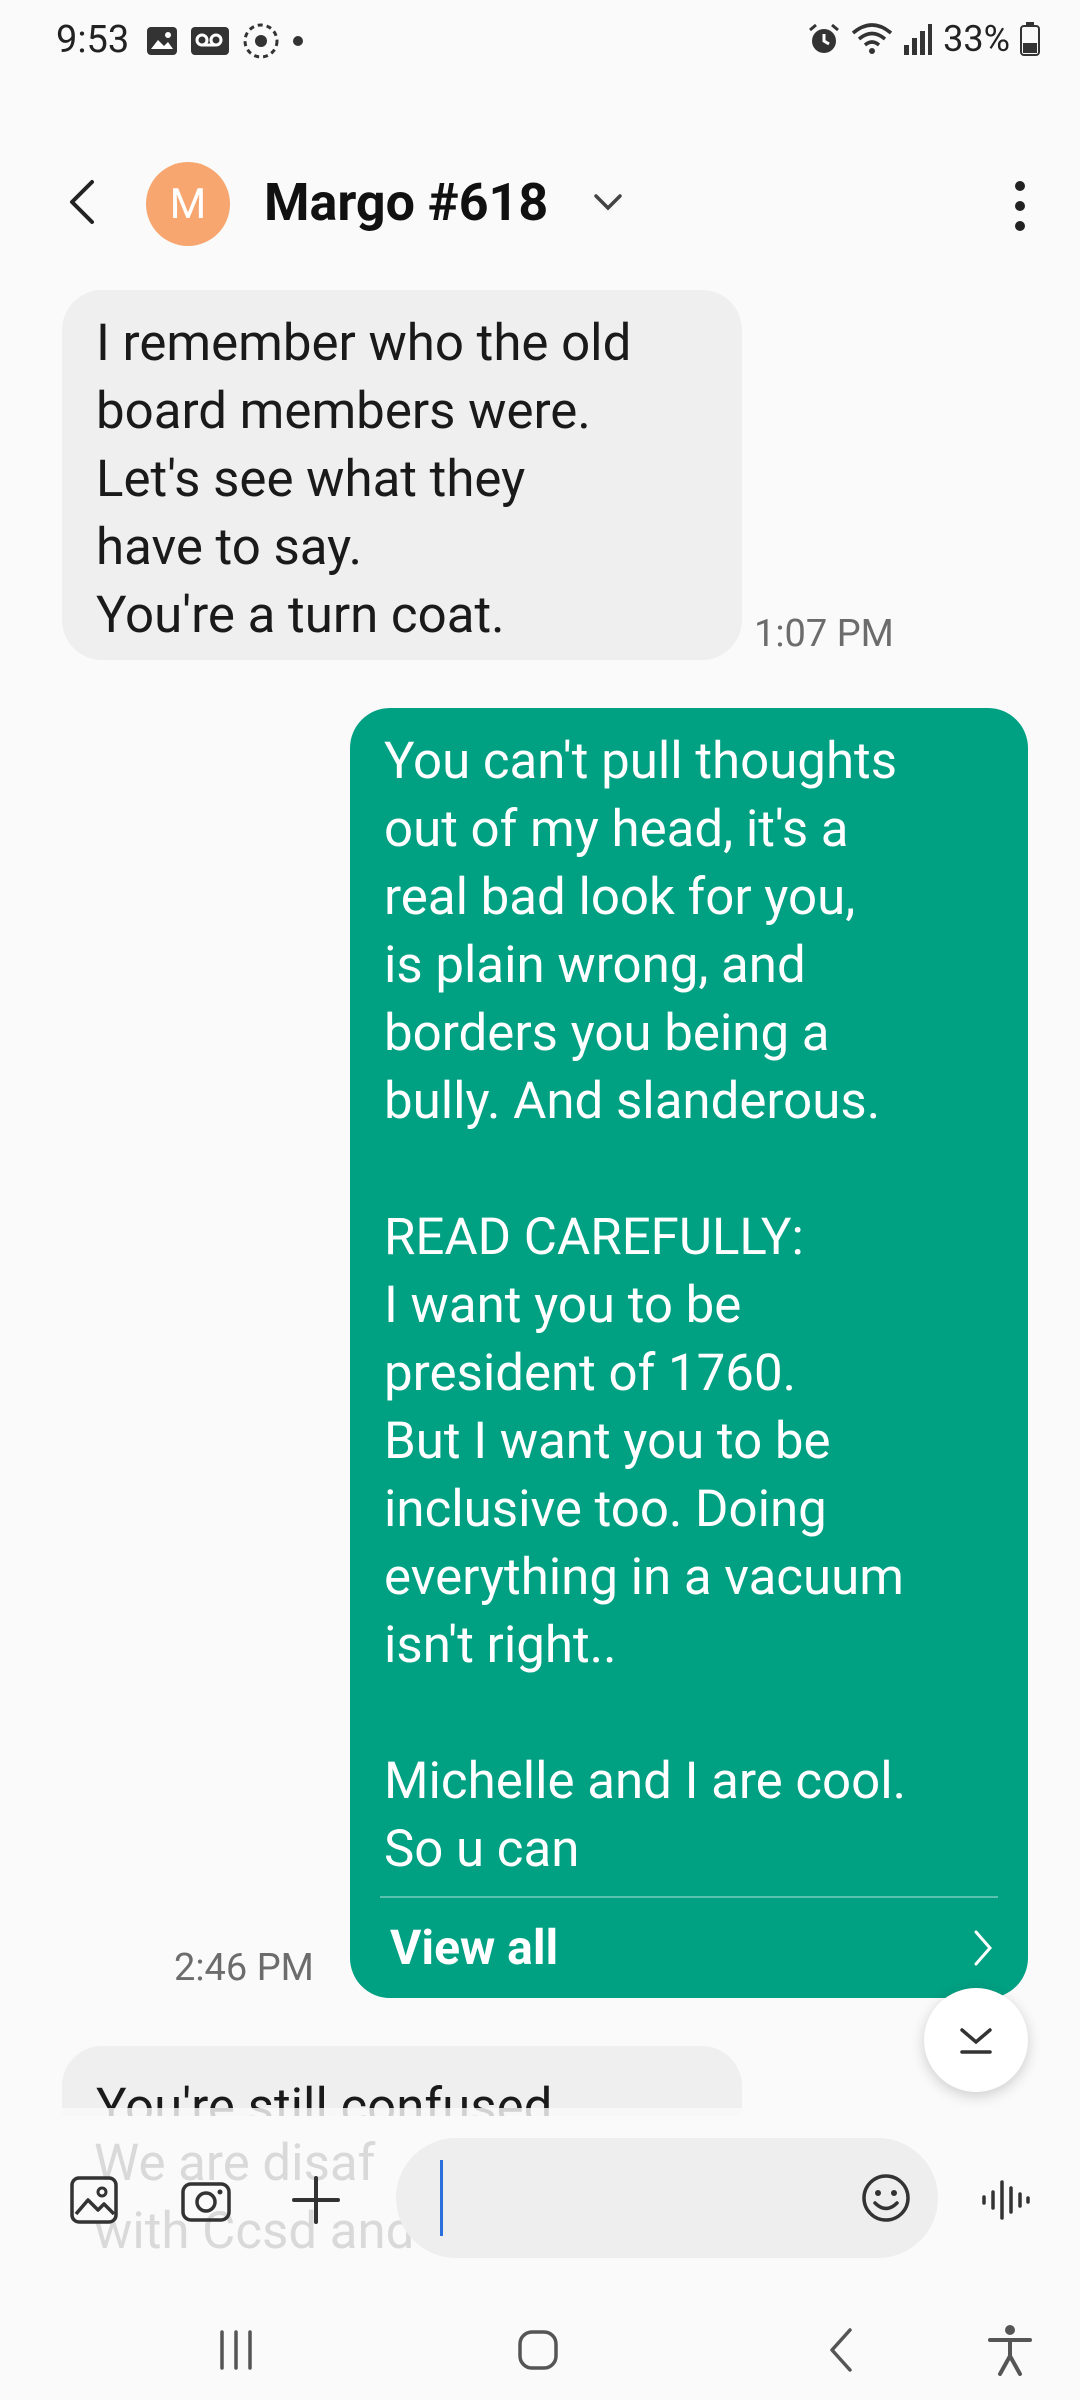 The image size is (1080, 2400). Describe the element at coordinates (641, 761) in the screenshot. I see `message-line: You can't pull thoughts` at that location.